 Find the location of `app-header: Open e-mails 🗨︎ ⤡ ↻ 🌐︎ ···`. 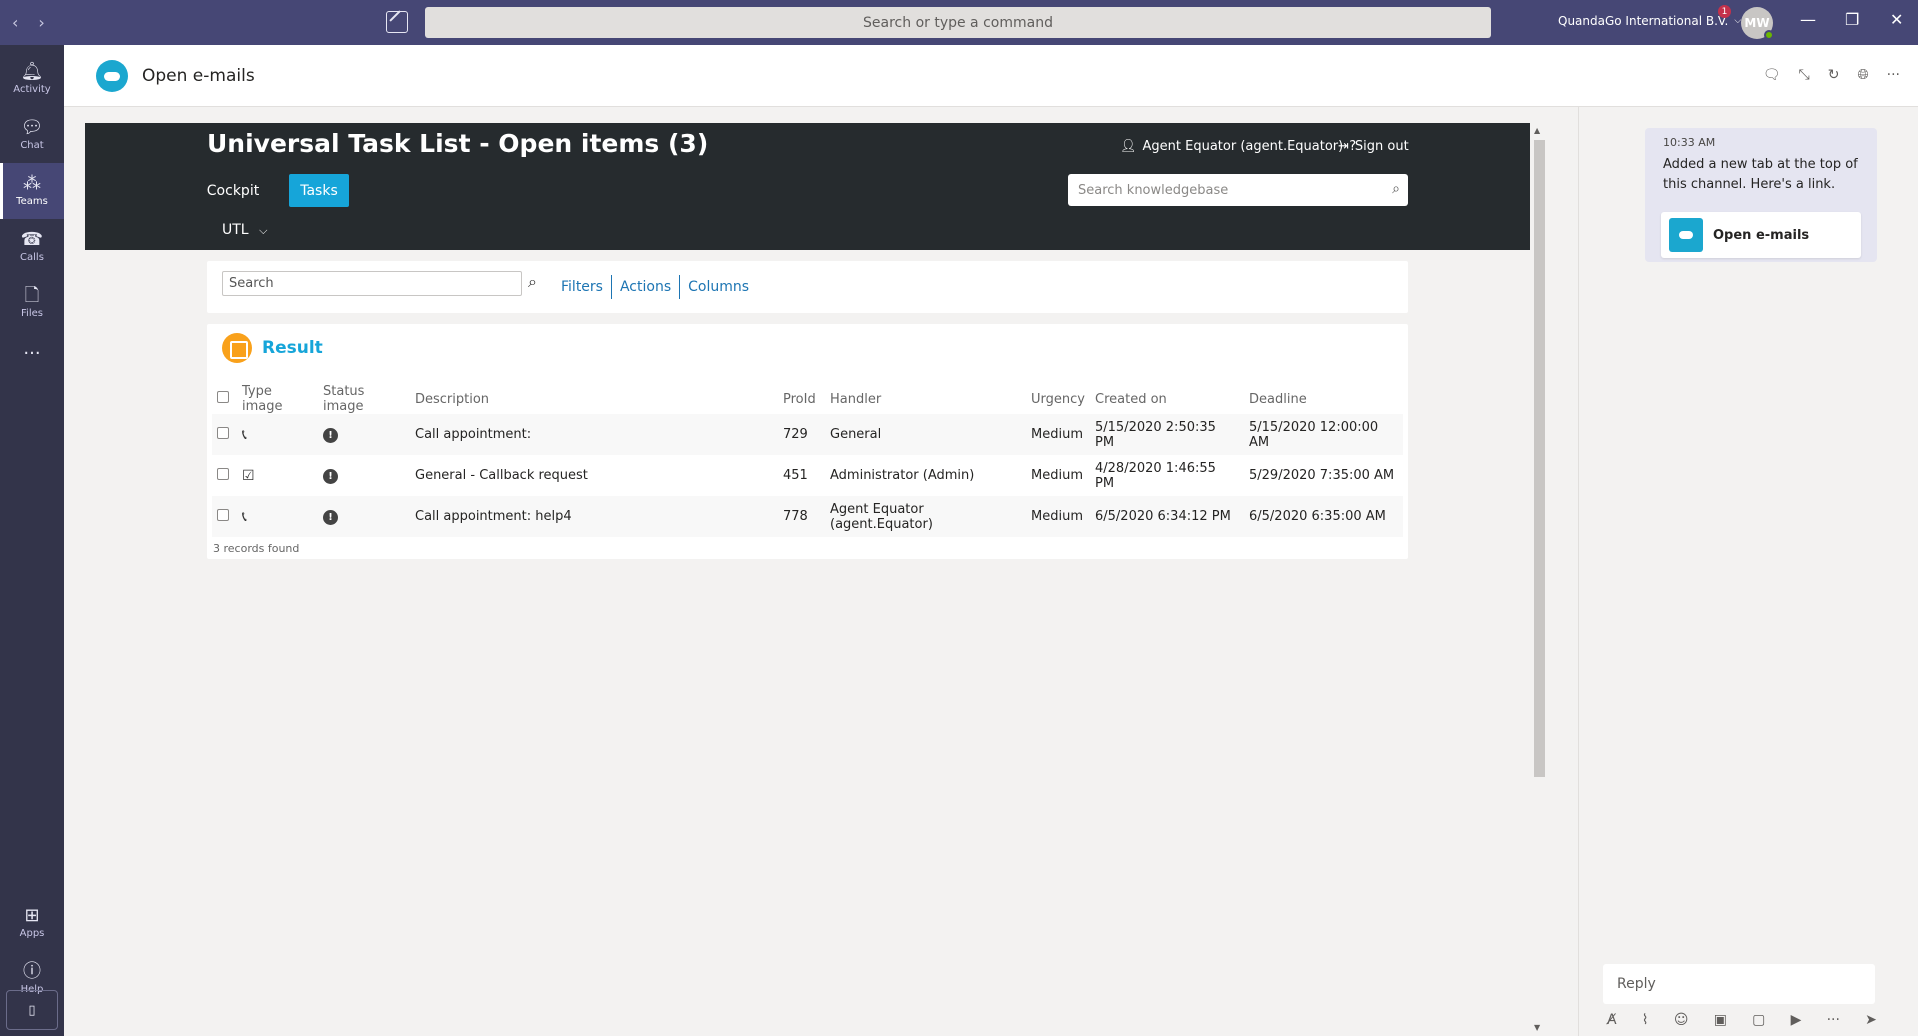

app-header: Open e-mails 🗨︎ ⤡ ↻ 🌐︎ ··· is located at coordinates (991, 76).